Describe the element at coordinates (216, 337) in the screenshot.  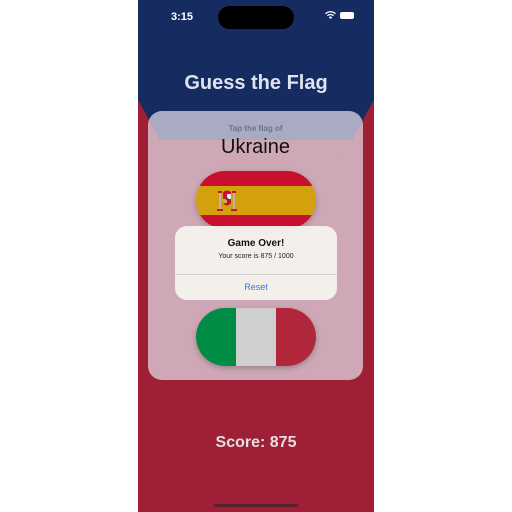
I see `flag-stripe-green` at that location.